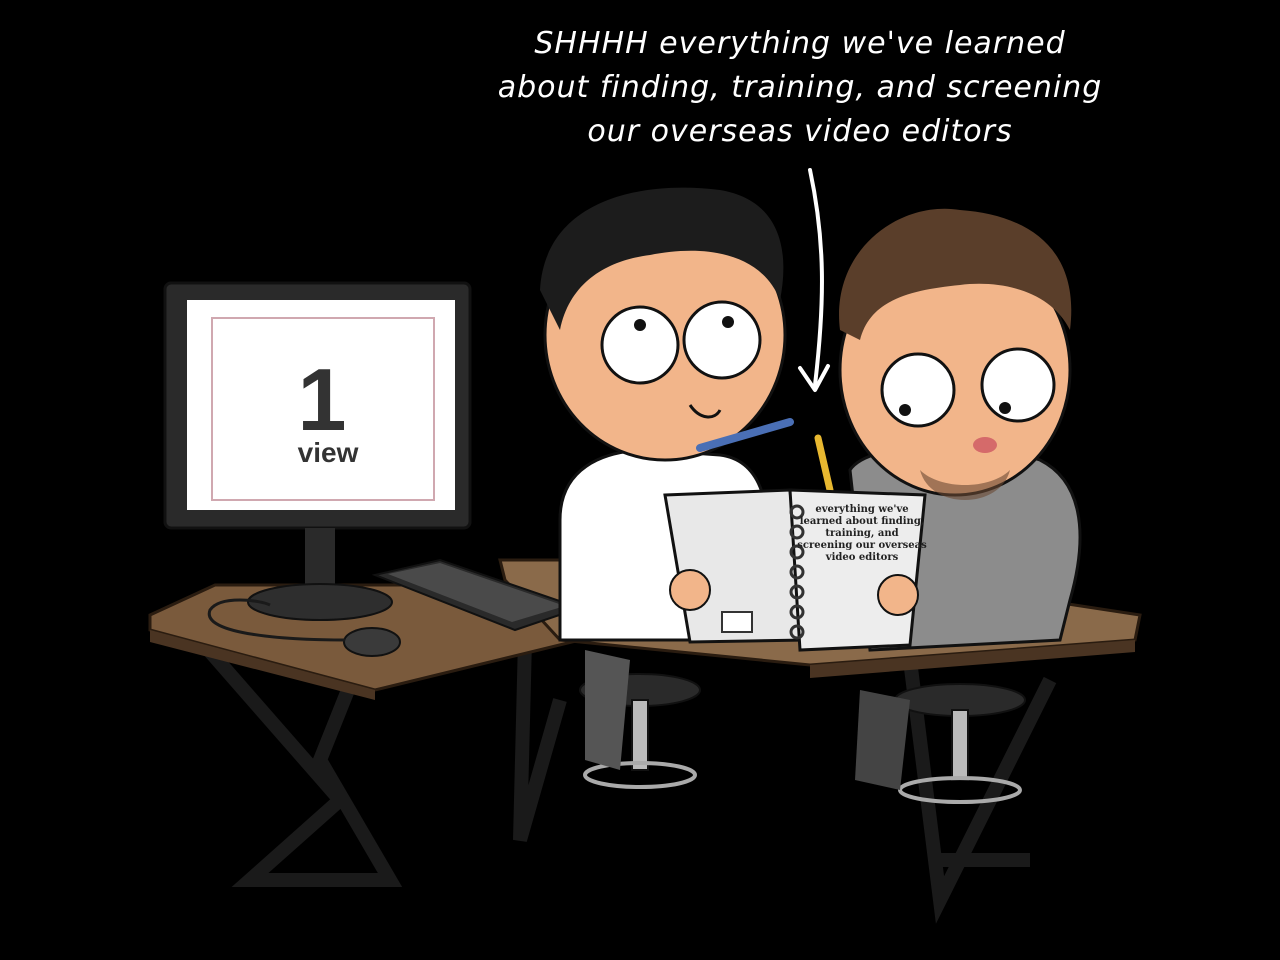 The image size is (1280, 960). What do you see at coordinates (802, 738) in the screenshot?
I see `stools` at bounding box center [802, 738].